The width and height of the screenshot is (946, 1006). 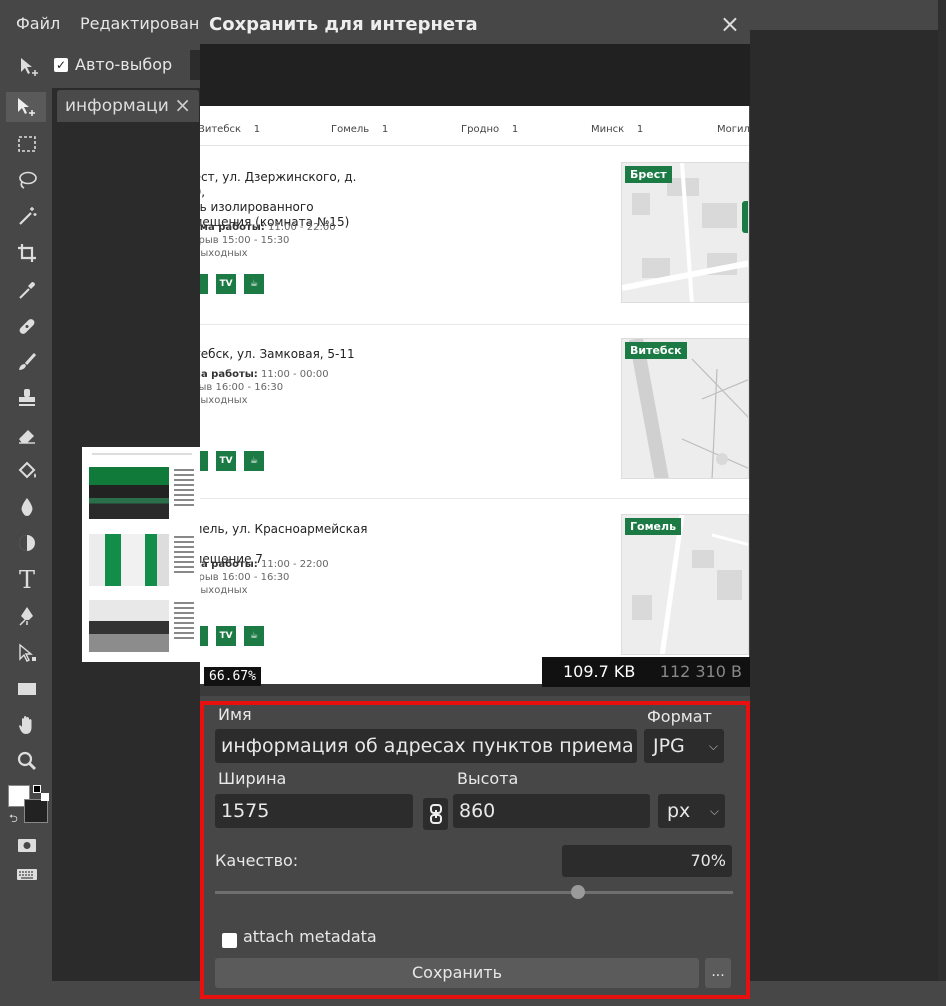 I want to click on rectangle-tool, so click(x=27, y=689).